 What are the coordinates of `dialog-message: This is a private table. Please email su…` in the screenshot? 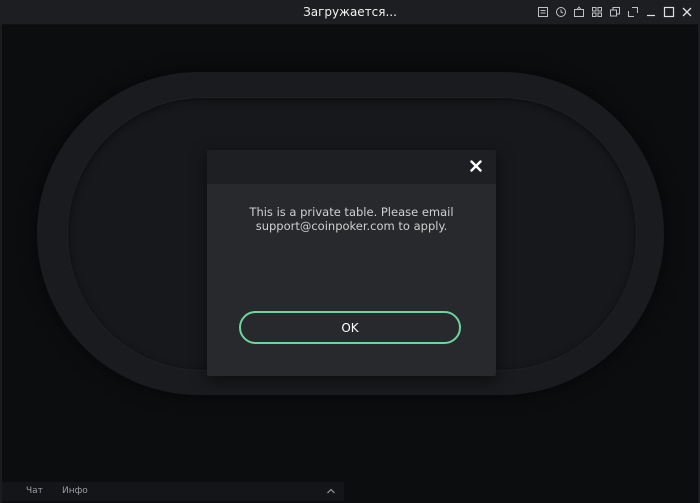 It's located at (351, 219).